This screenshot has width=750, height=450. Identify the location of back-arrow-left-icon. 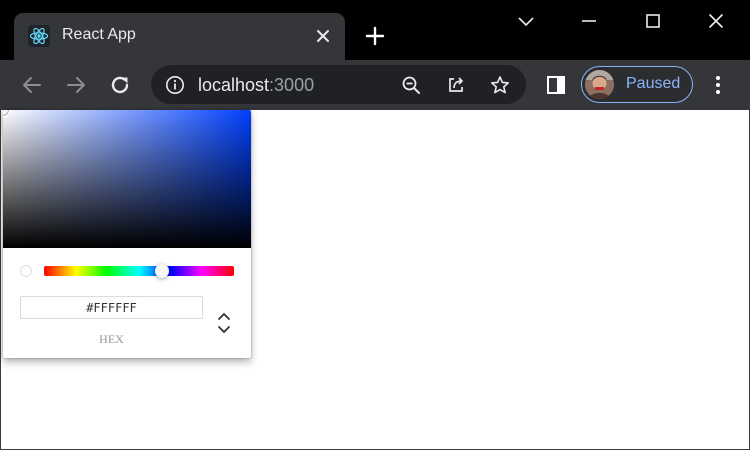
(32, 85).